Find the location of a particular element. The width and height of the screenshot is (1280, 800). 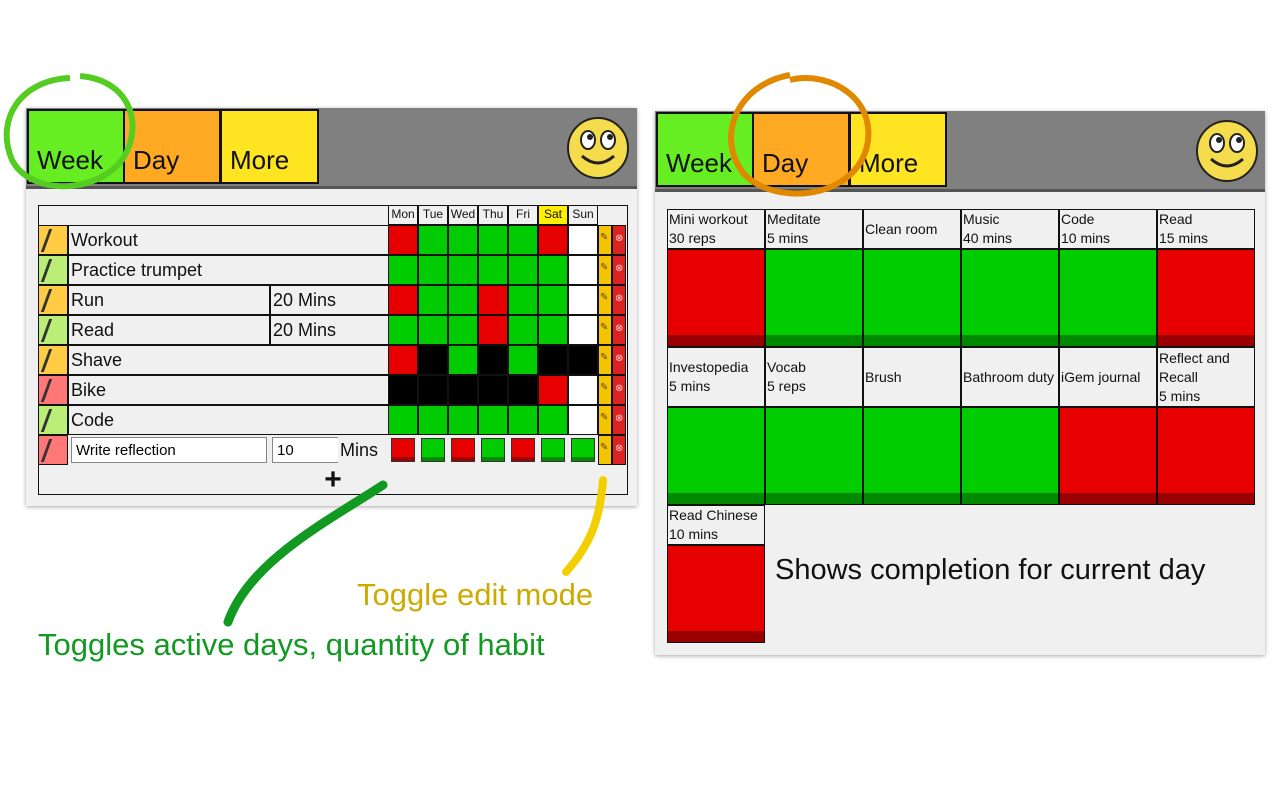

toggles-days-note: Toggles active days, quantity of habit is located at coordinates (291, 644).